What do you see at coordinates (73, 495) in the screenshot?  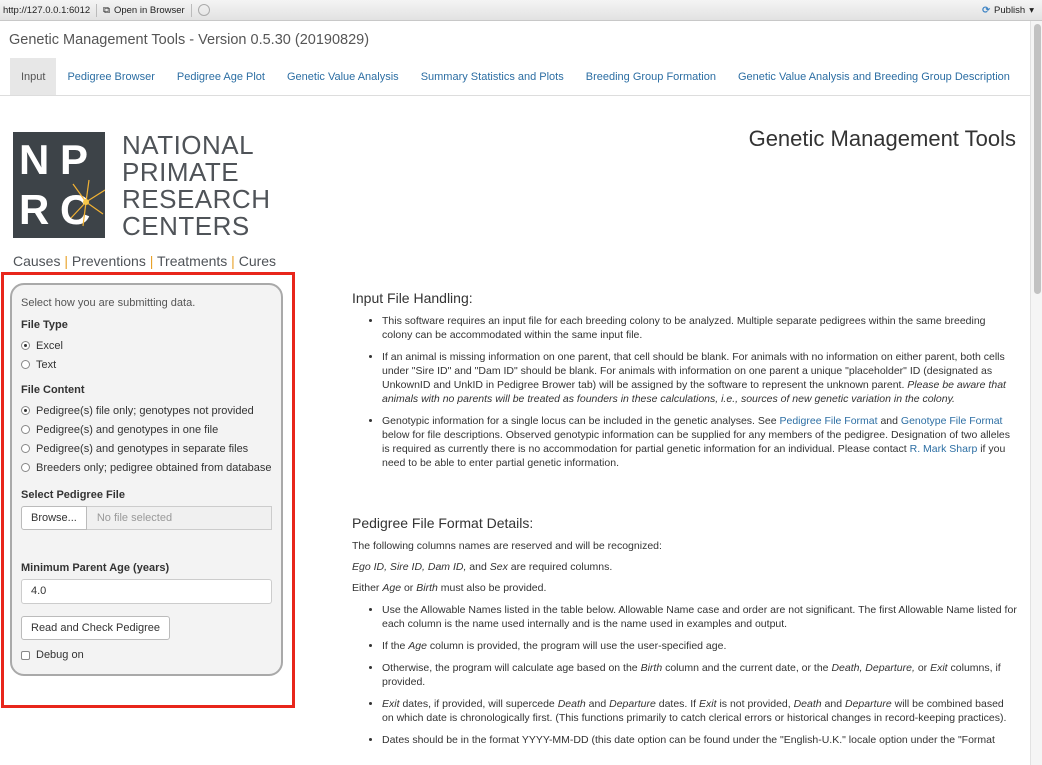 I see `pedigree-file-label: Select Pedigree File` at bounding box center [73, 495].